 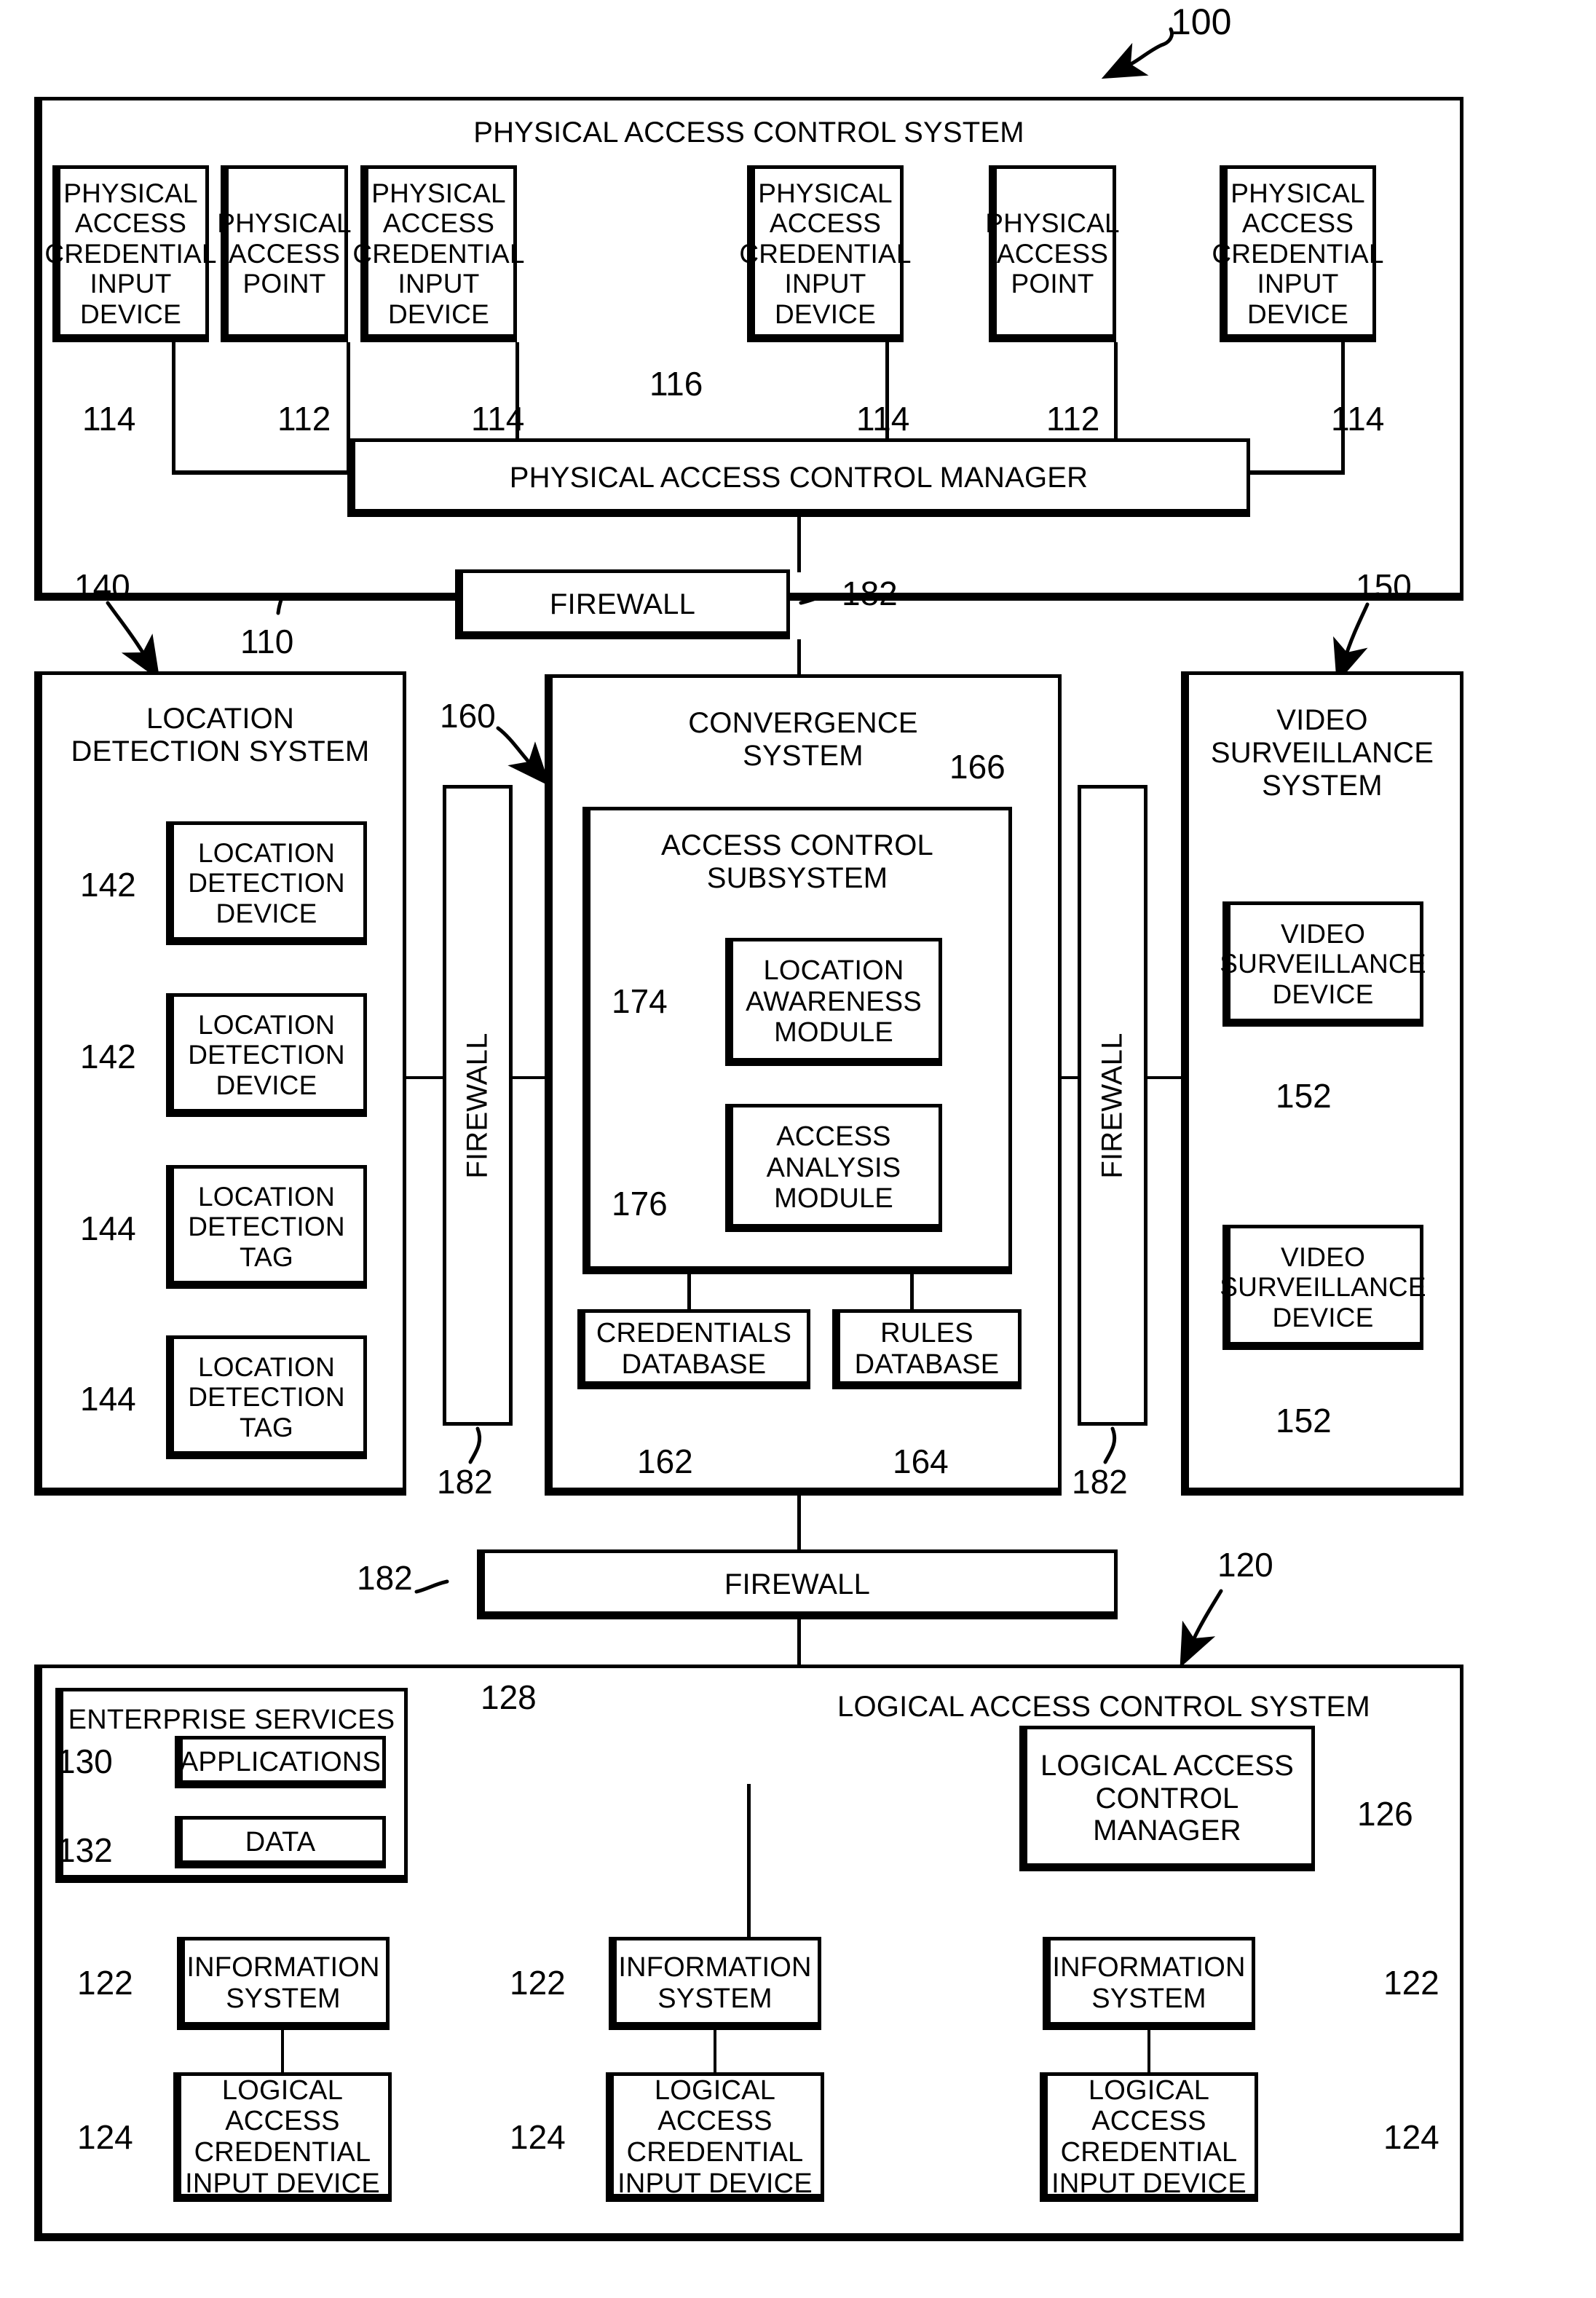 What do you see at coordinates (799, 1643) in the screenshot?
I see `bottom-firewall-to-lacs-line` at bounding box center [799, 1643].